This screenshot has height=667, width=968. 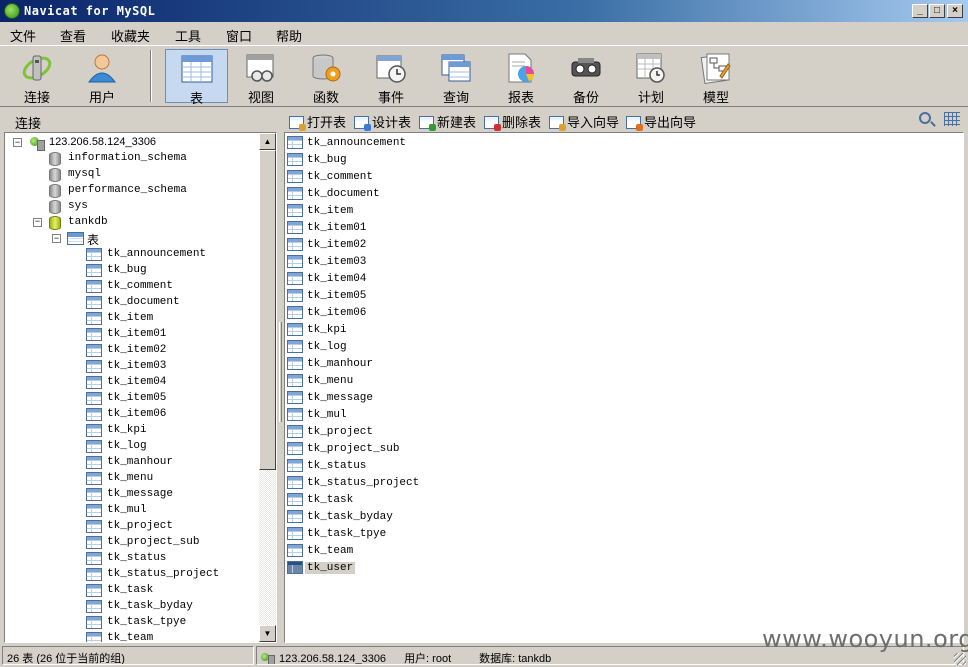 I want to click on grid-view-icon, so click(x=952, y=119).